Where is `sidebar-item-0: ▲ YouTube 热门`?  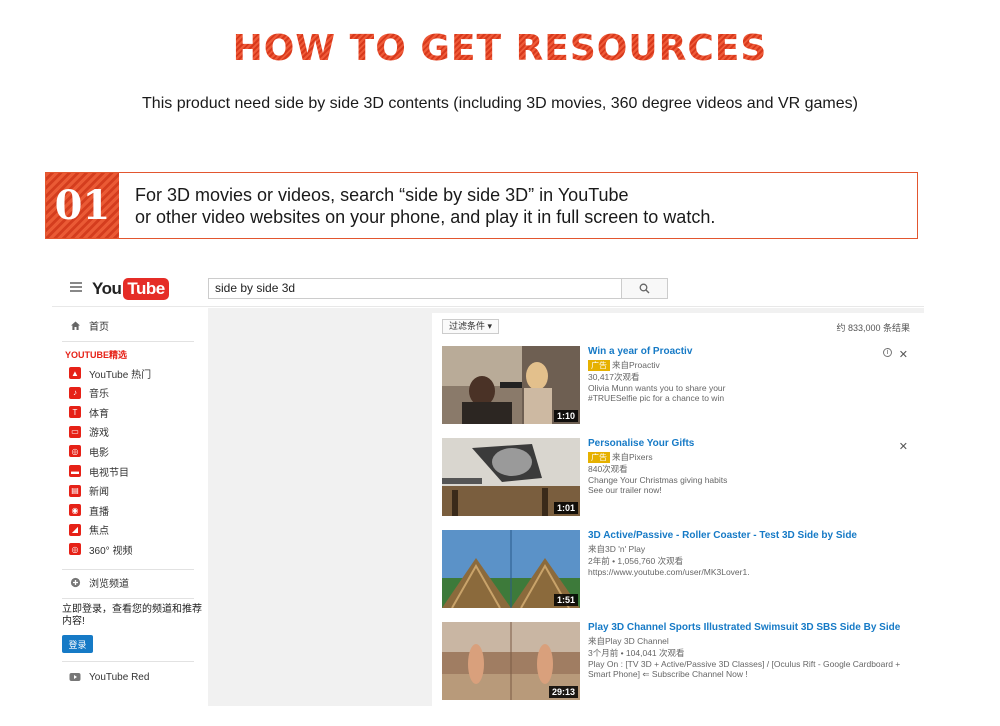 sidebar-item-0: ▲ YouTube 热门 is located at coordinates (110, 373).